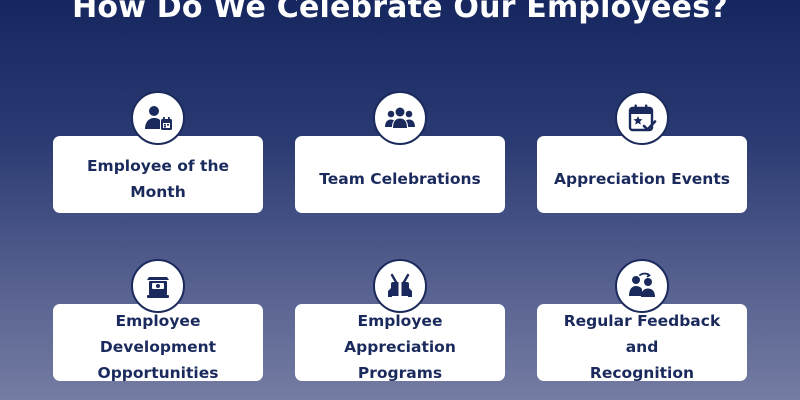 This screenshot has height=400, width=800. I want to click on card-label-line2: Recognition, so click(642, 372).